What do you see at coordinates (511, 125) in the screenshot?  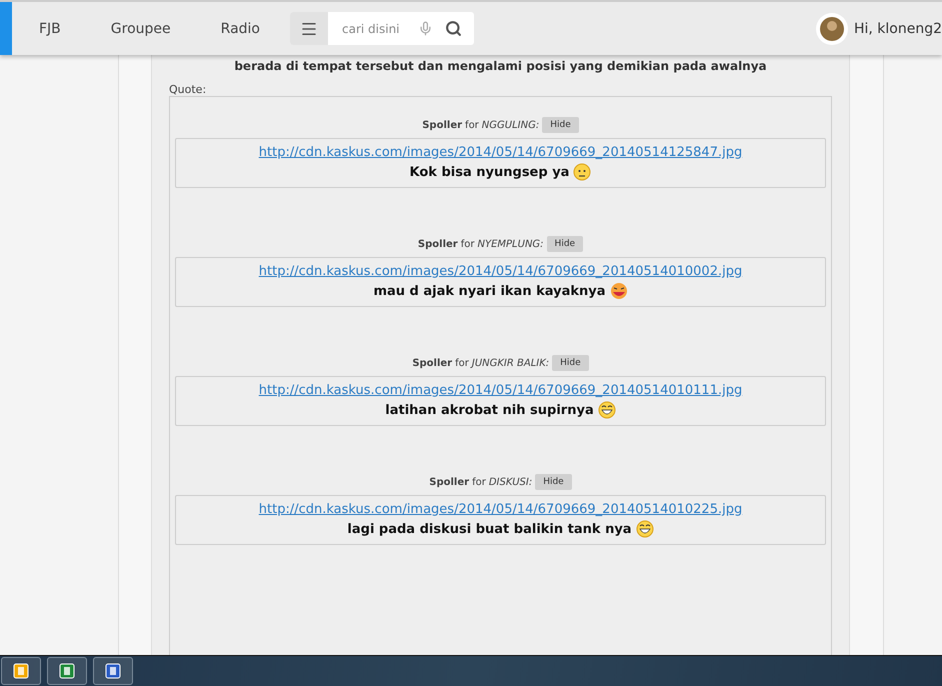 I see `spoiler-title: NGGULING:` at bounding box center [511, 125].